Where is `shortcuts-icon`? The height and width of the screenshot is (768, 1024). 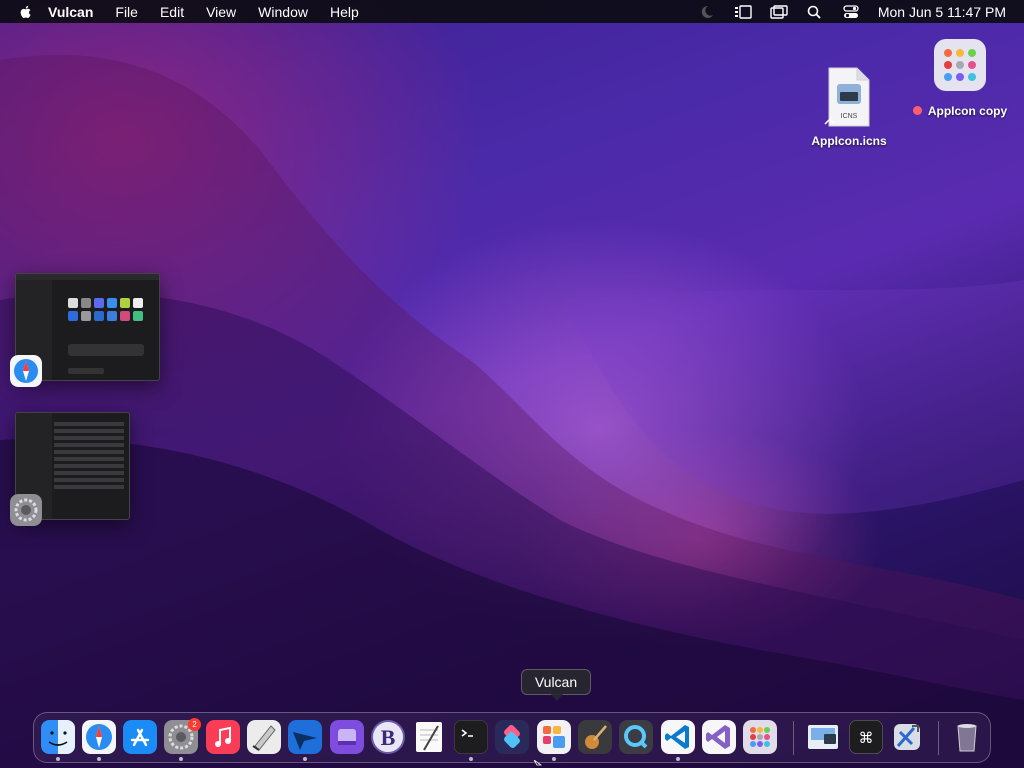
shortcuts-icon is located at coordinates (512, 737).